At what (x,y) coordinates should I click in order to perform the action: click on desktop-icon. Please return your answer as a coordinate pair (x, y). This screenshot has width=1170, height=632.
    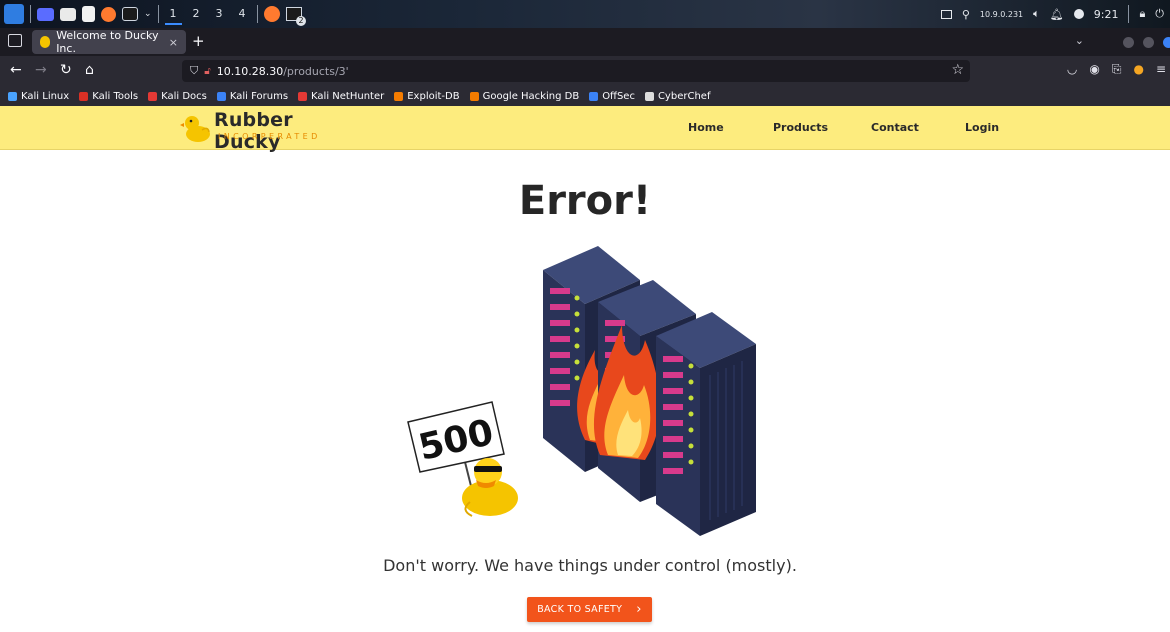
    Looking at the image, I should click on (45, 14).